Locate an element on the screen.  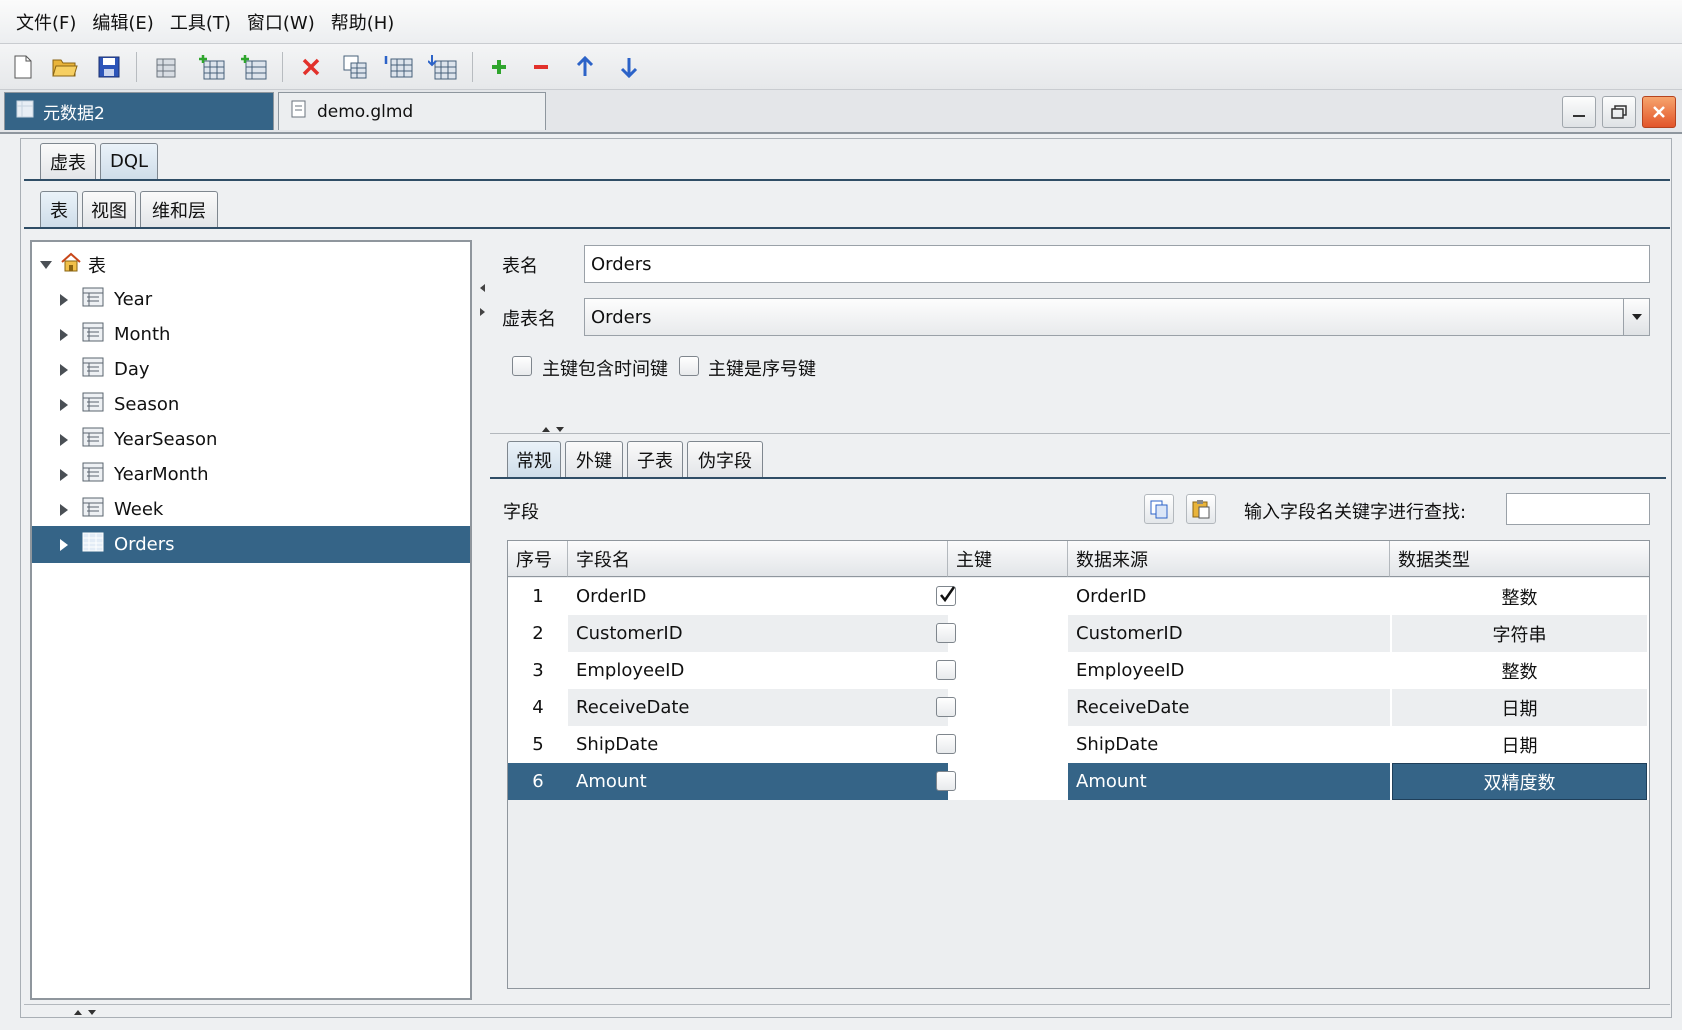
home-icon is located at coordinates (71, 264).